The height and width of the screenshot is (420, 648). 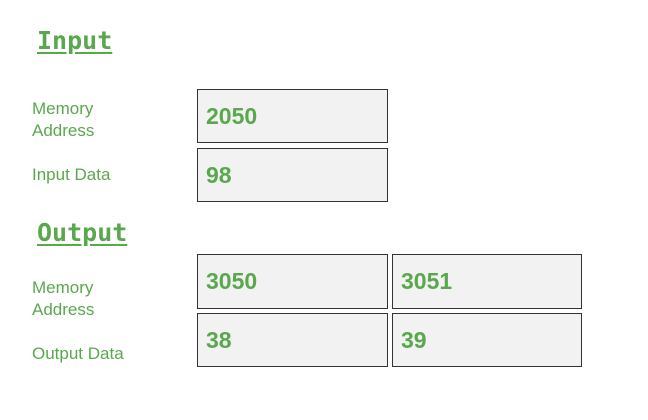 What do you see at coordinates (292, 340) in the screenshot?
I see `output-data-cell-1: 38` at bounding box center [292, 340].